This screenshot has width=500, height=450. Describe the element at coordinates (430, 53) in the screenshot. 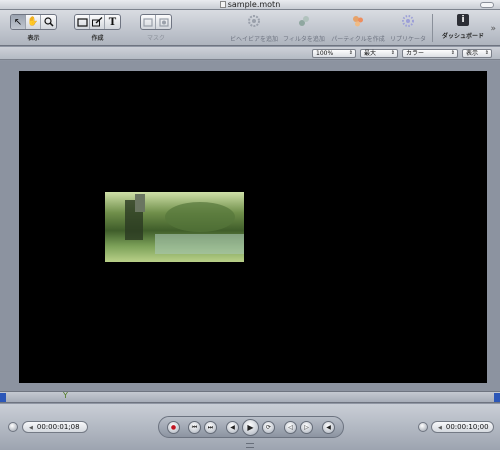

I see `channels-popup: カラー ⇕` at that location.